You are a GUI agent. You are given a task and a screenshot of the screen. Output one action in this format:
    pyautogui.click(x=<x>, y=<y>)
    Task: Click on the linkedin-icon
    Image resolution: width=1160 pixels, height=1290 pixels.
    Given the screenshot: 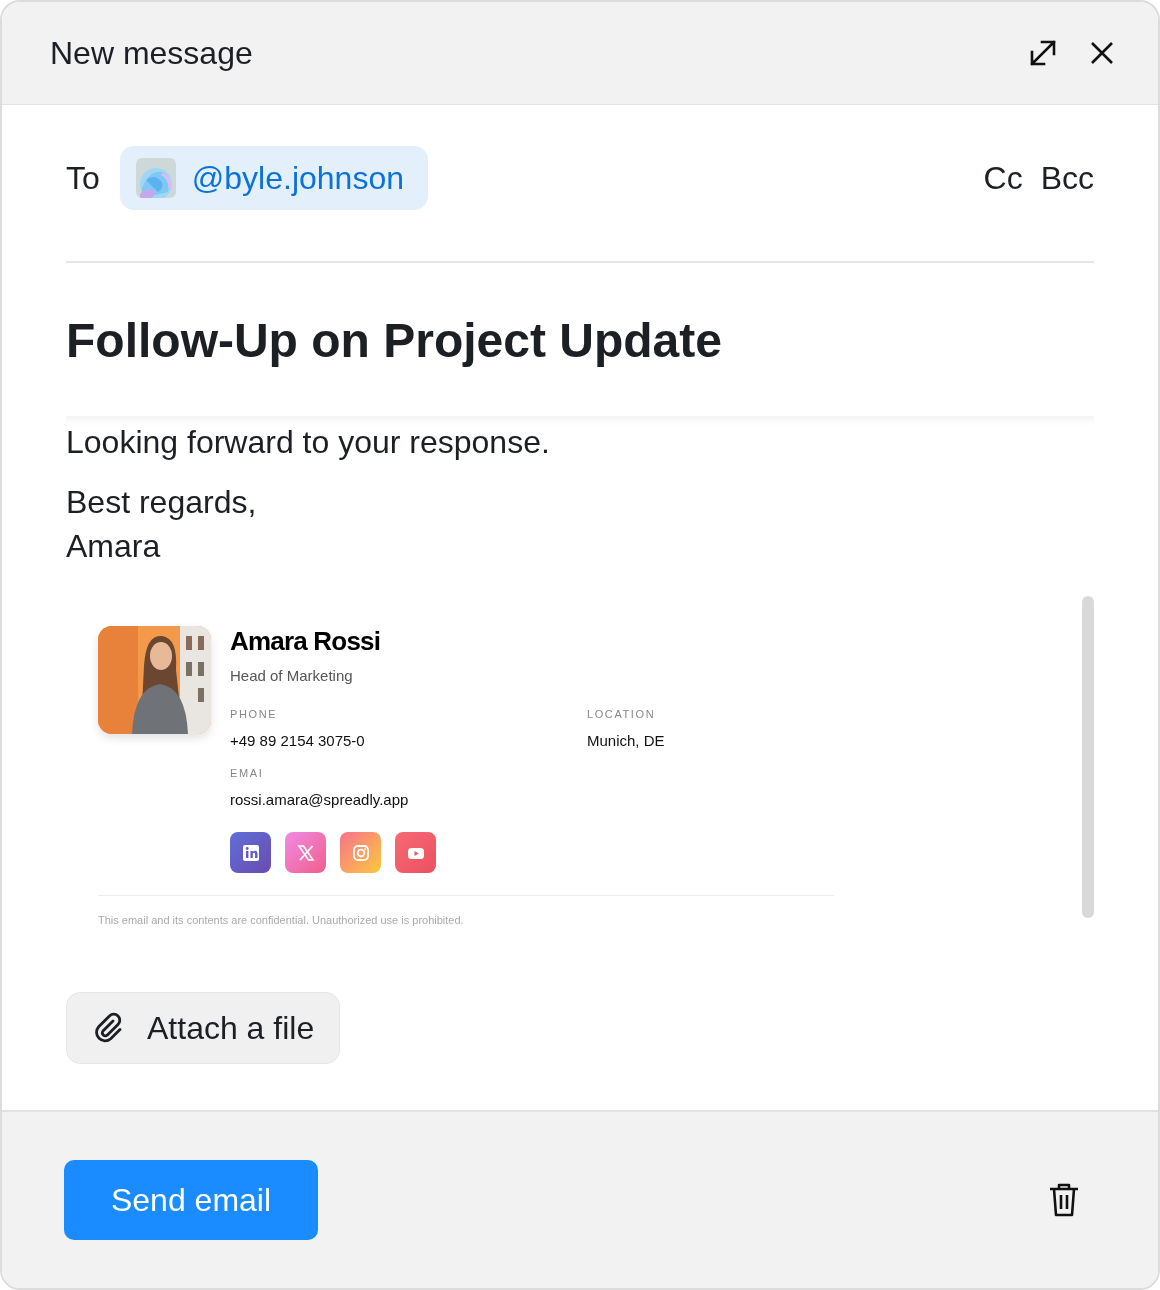 What is the action you would take?
    pyautogui.click(x=250, y=852)
    